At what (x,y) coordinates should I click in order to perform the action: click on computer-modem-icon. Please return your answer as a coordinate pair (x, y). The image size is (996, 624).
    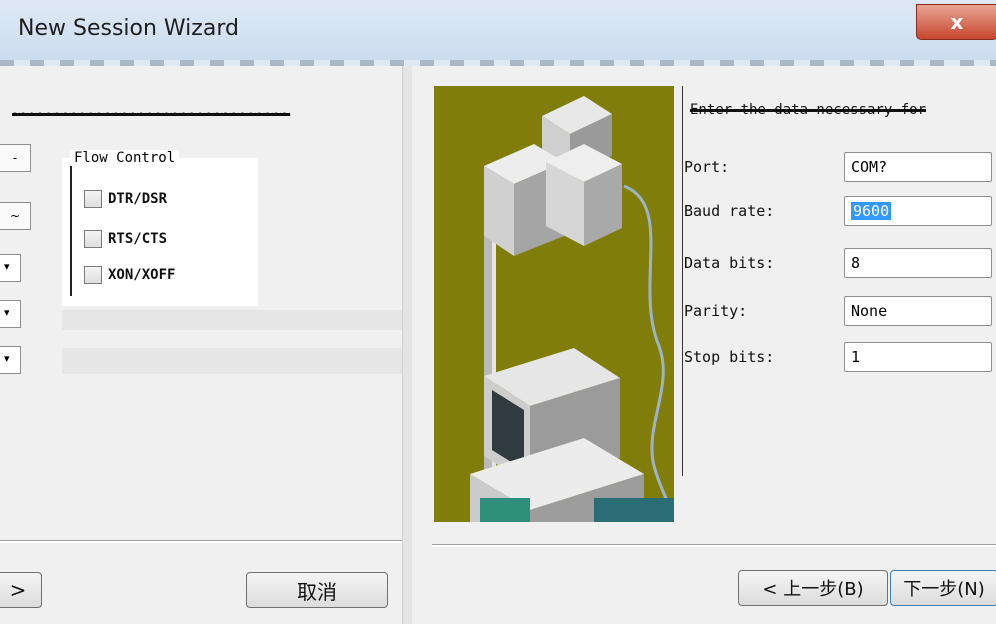
    Looking at the image, I should click on (572, 309).